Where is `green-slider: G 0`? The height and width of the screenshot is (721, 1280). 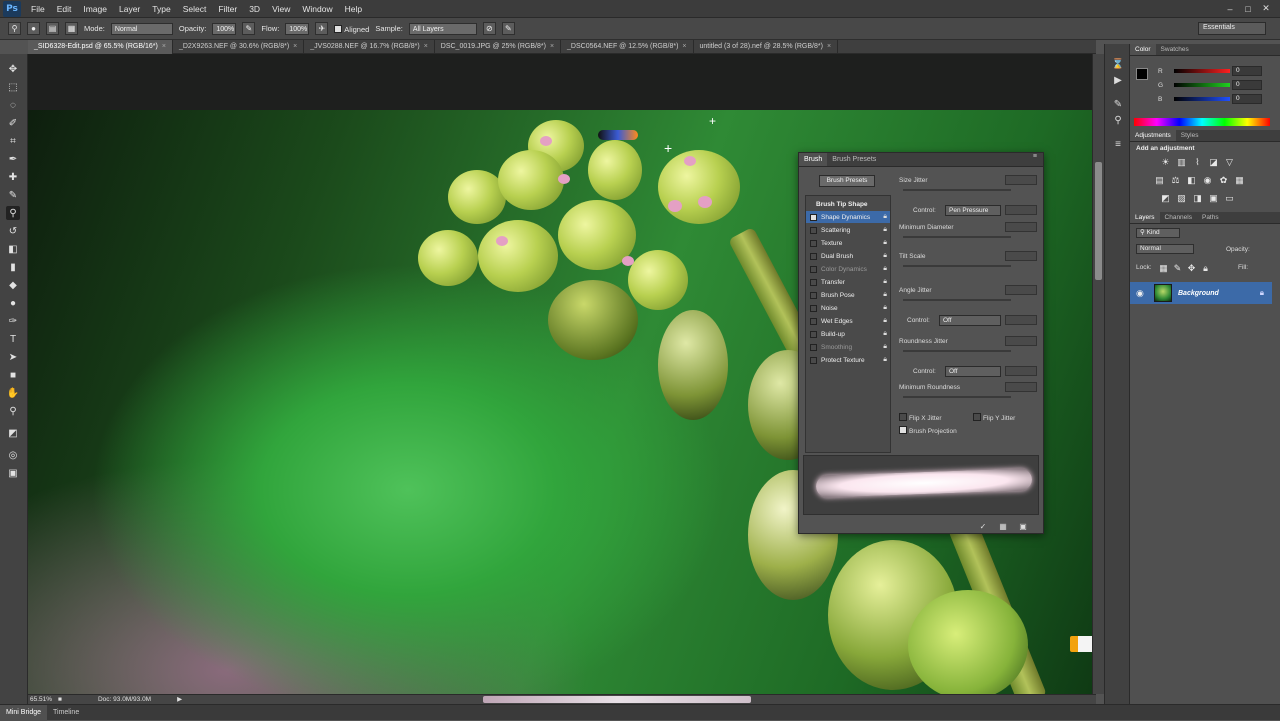 green-slider: G 0 is located at coordinates (1205, 85).